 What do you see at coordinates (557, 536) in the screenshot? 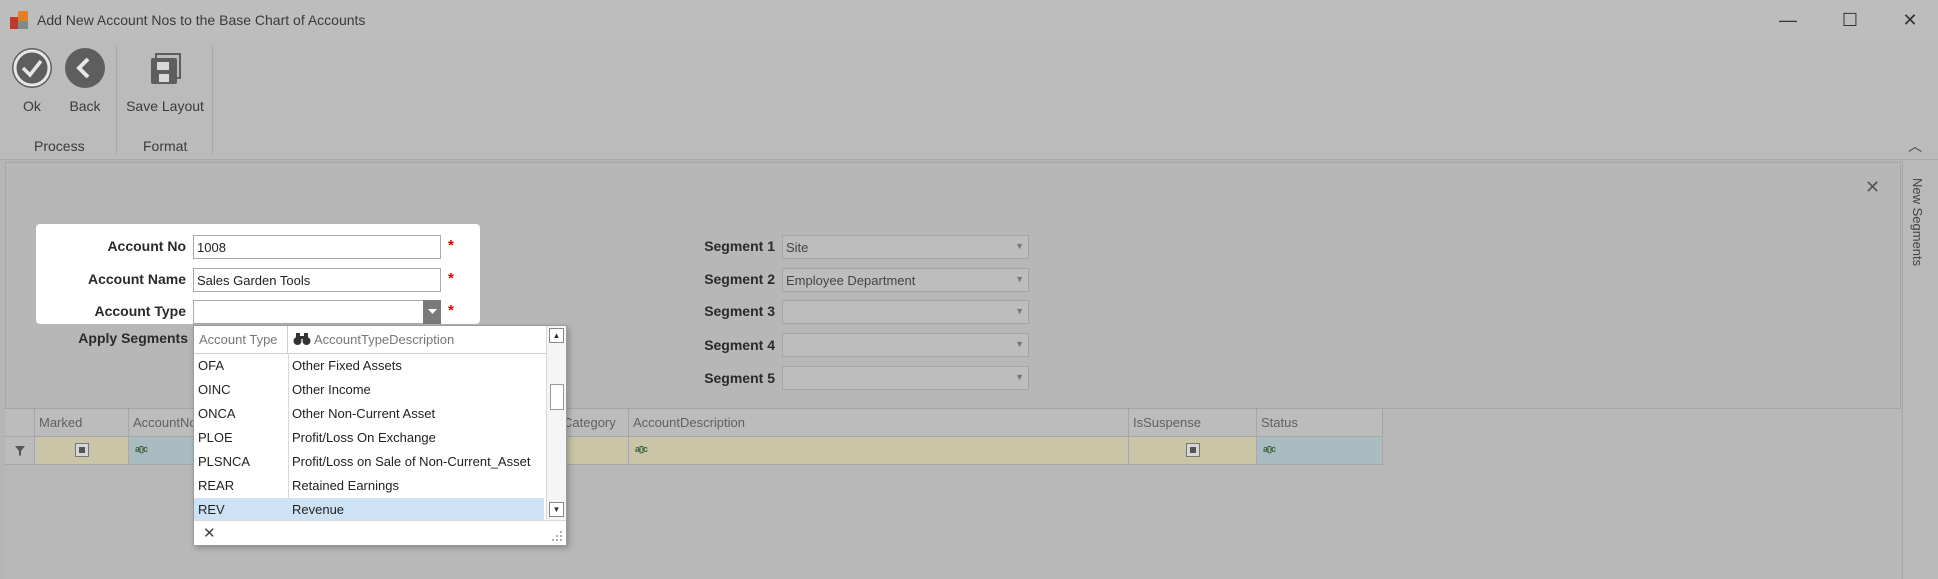
I see `resize-grip-icon` at bounding box center [557, 536].